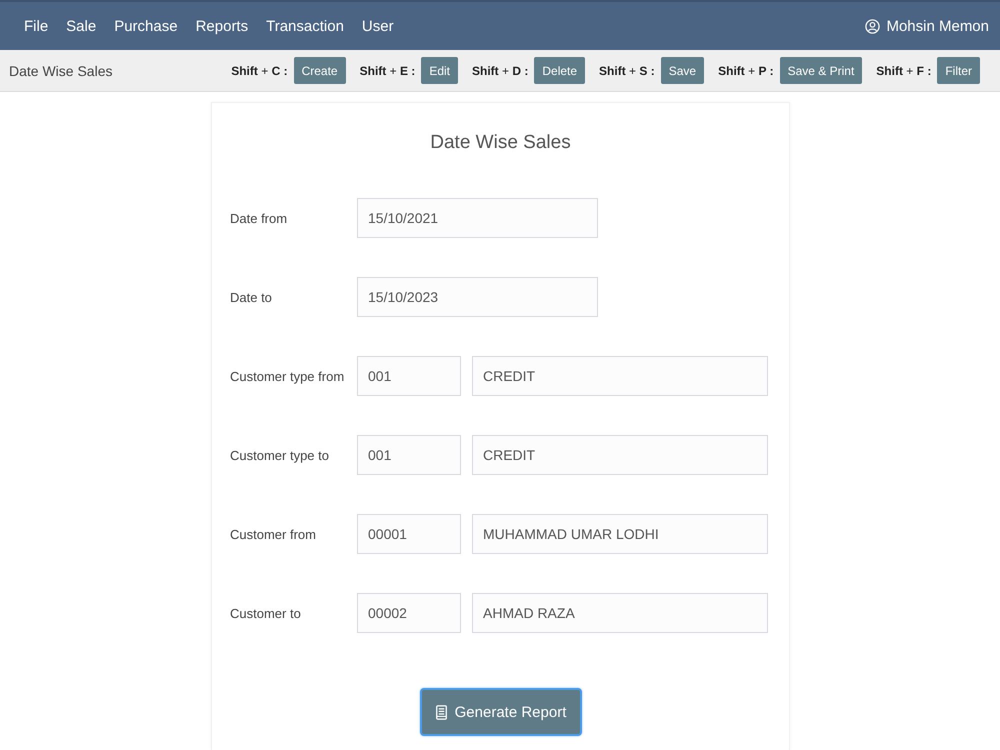 The height and width of the screenshot is (750, 1000). Describe the element at coordinates (958, 70) in the screenshot. I see `toolbar-button: Filter` at that location.